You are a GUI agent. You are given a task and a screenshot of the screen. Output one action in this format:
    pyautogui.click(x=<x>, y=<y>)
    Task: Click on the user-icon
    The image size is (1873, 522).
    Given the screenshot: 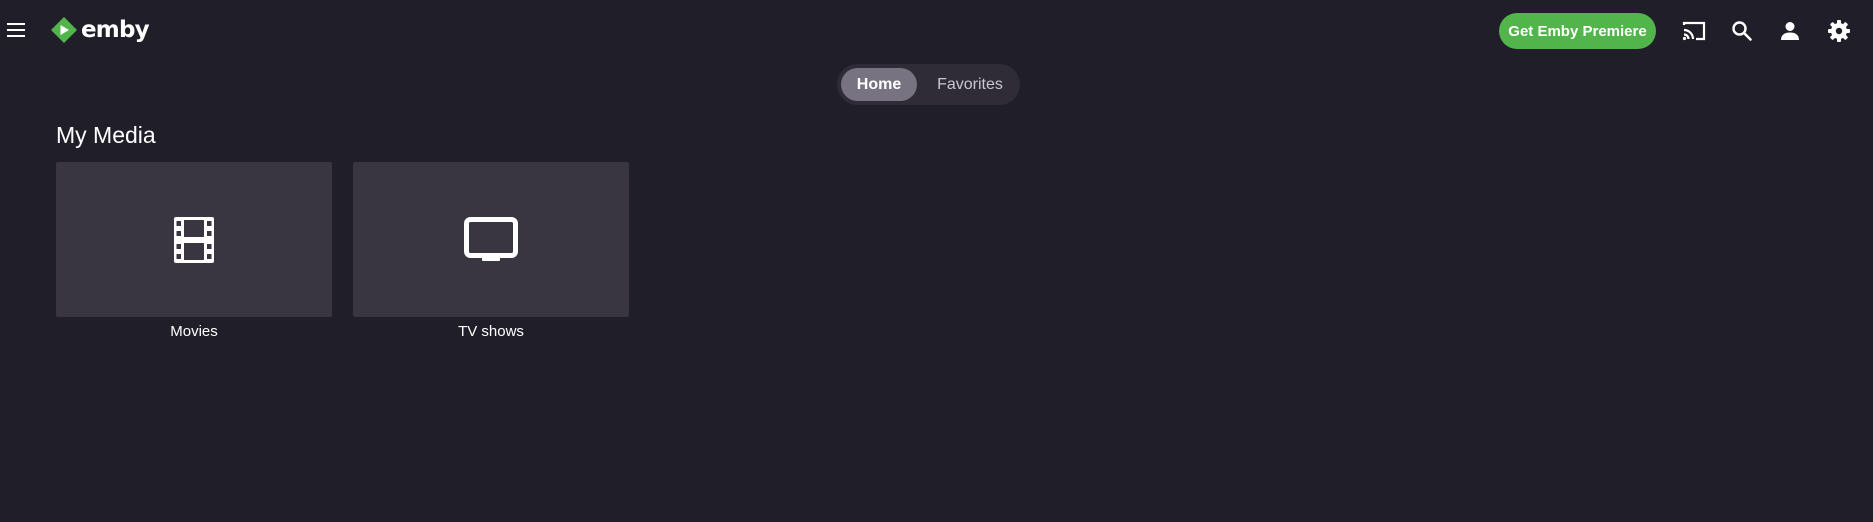 What is the action you would take?
    pyautogui.click(x=1790, y=31)
    